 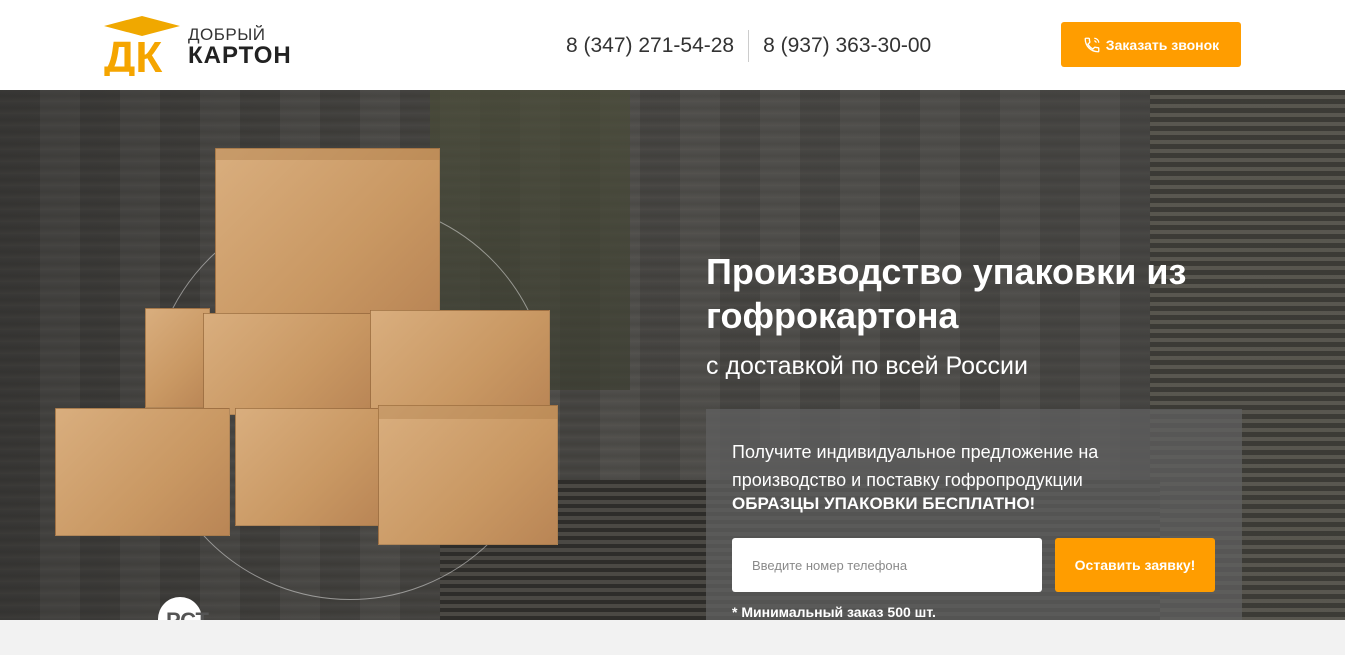 What do you see at coordinates (1092, 44) in the screenshot?
I see `phone-icon` at bounding box center [1092, 44].